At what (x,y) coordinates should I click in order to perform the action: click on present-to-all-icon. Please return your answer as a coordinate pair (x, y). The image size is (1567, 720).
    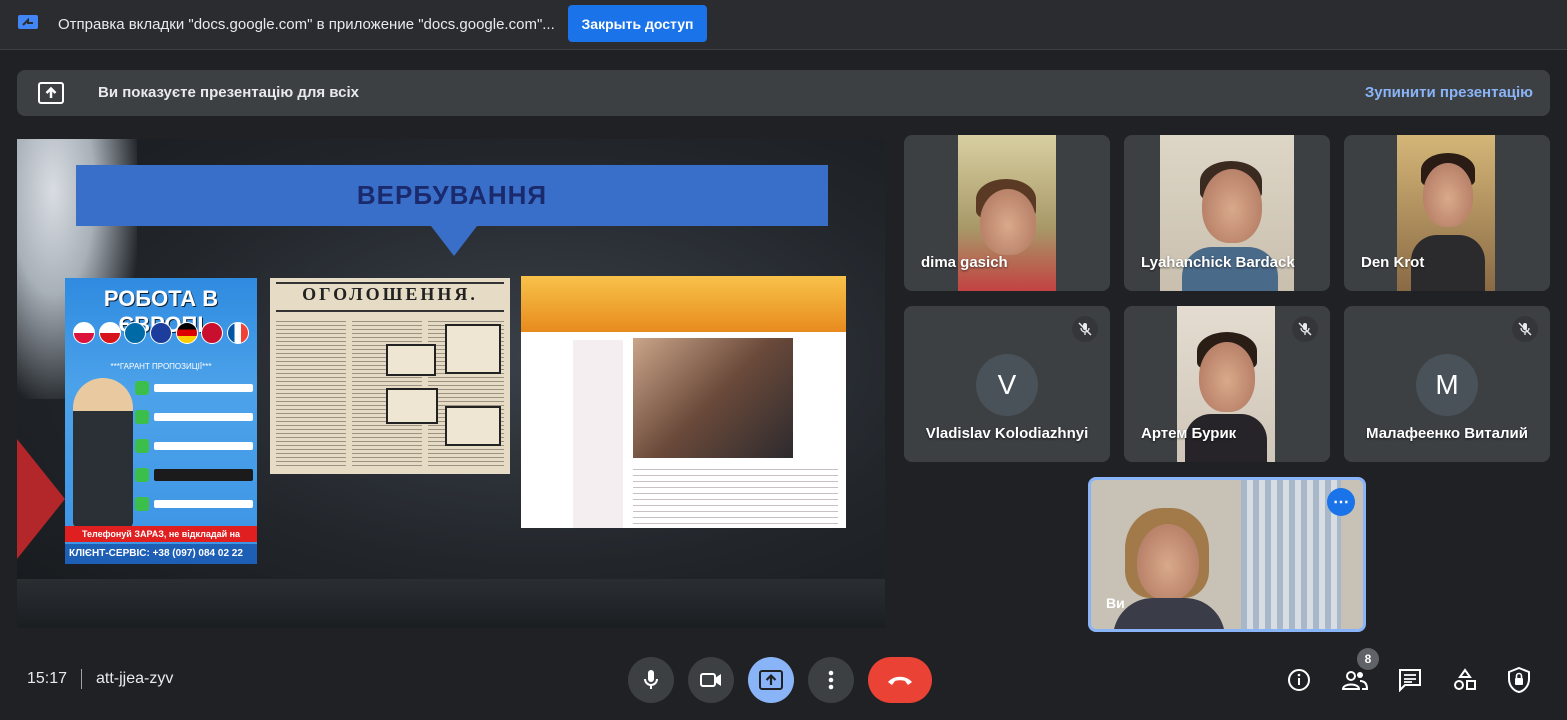
    Looking at the image, I should click on (51, 93).